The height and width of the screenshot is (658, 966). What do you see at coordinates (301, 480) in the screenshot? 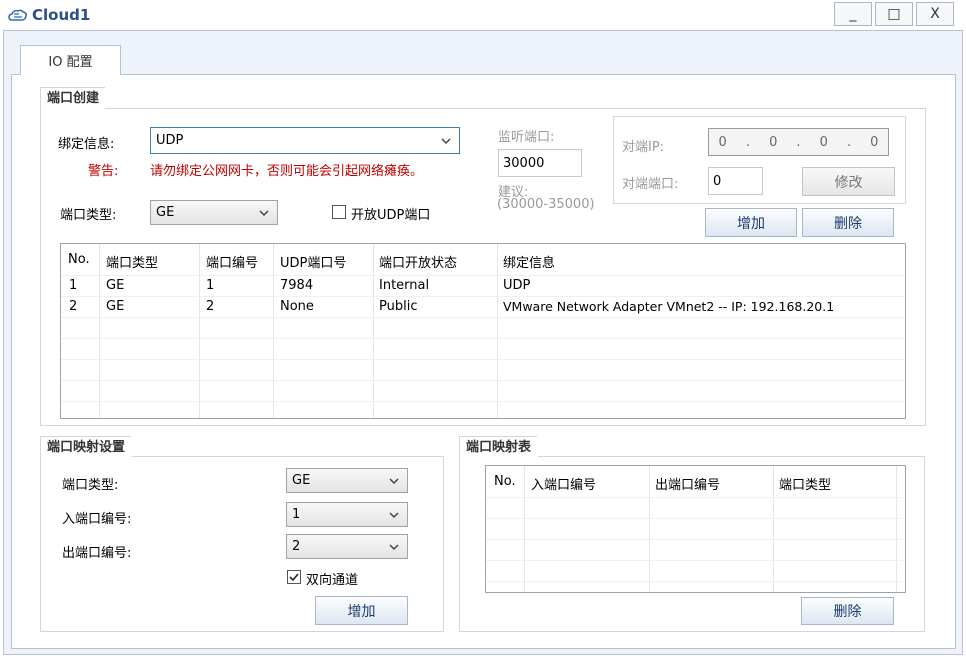
I see `map-port-type-value: GE` at bounding box center [301, 480].